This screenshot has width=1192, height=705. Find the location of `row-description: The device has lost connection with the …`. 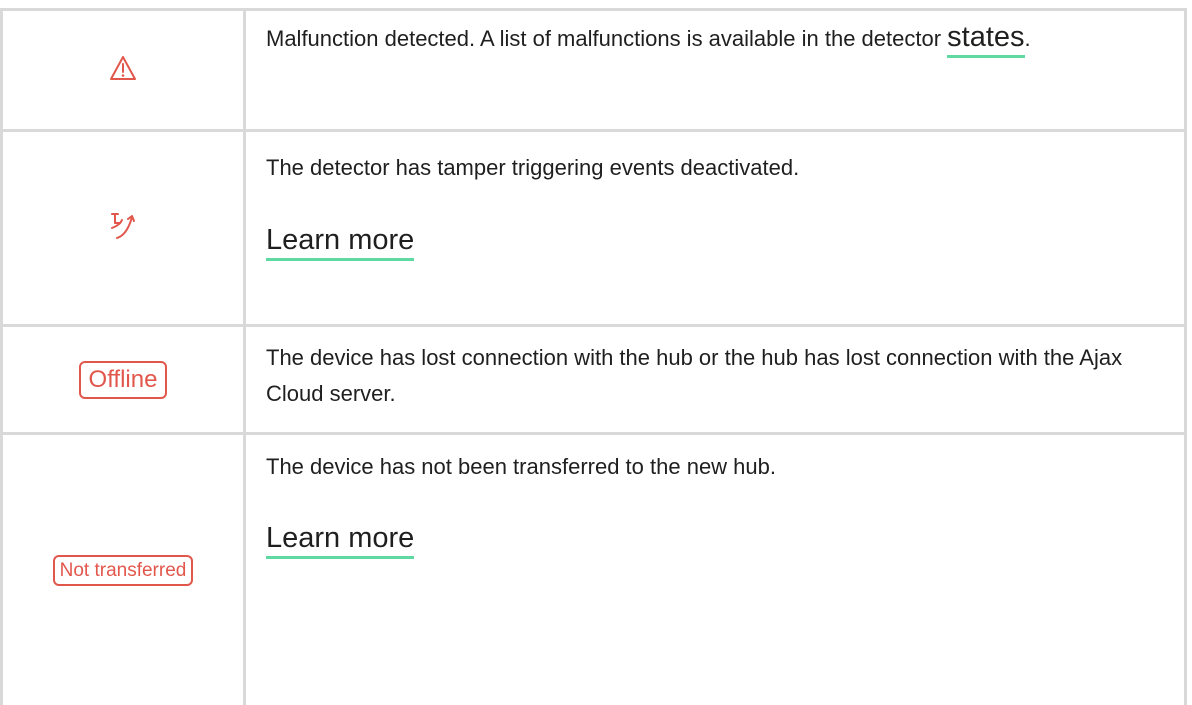

row-description: The device has lost connection with the … is located at coordinates (694, 375).